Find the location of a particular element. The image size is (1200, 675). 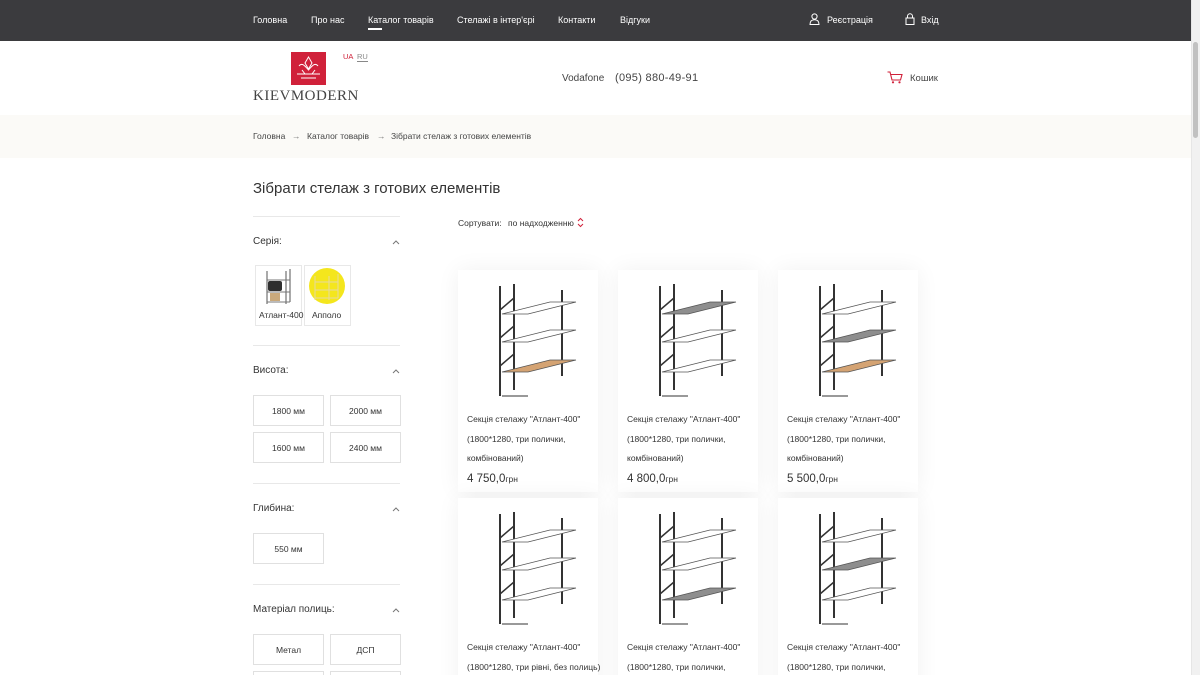

height-option: 1600 мм is located at coordinates (288, 447).